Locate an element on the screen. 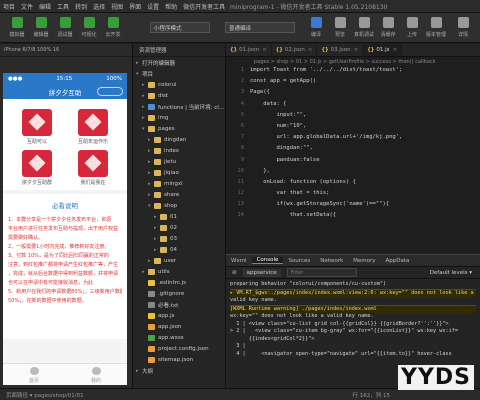 The image size is (480, 400). tree-item: sitemap.json is located at coordinates (179, 359).